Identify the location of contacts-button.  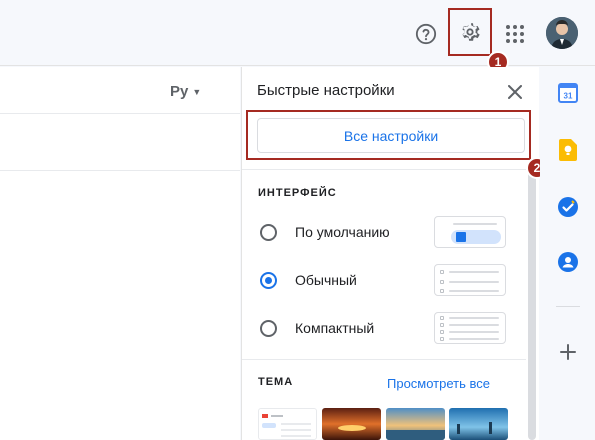
(568, 262).